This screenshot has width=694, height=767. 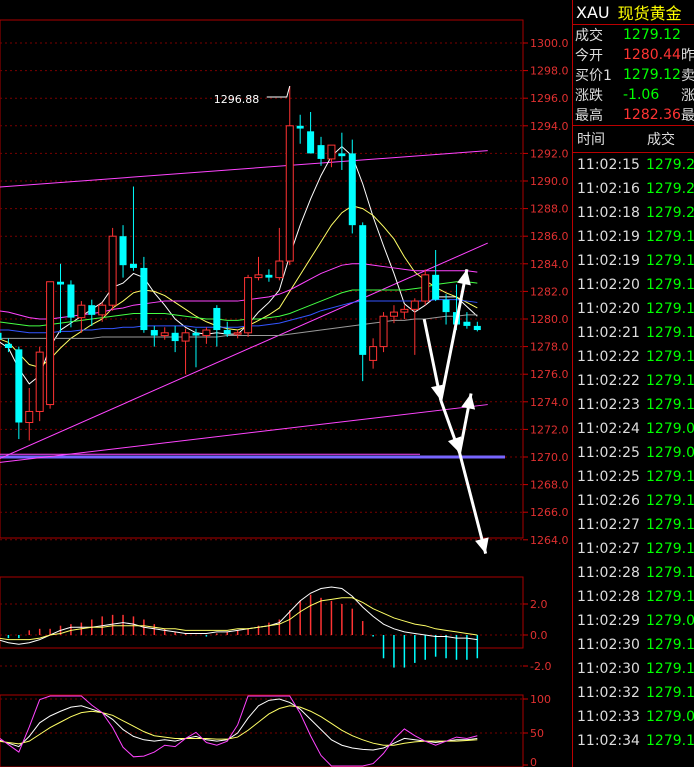 What do you see at coordinates (687, 56) in the screenshot?
I see `quote-extra: 昨` at bounding box center [687, 56].